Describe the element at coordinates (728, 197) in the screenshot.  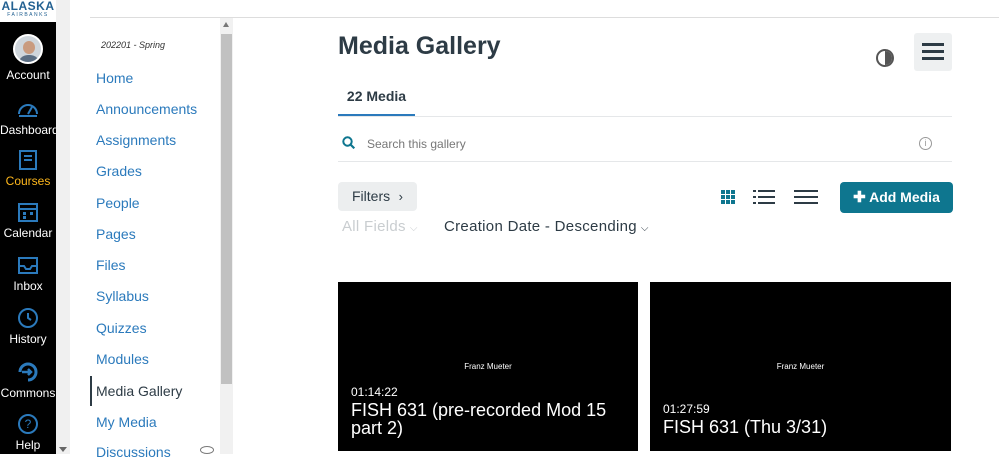
I see `grid-view-icon` at that location.